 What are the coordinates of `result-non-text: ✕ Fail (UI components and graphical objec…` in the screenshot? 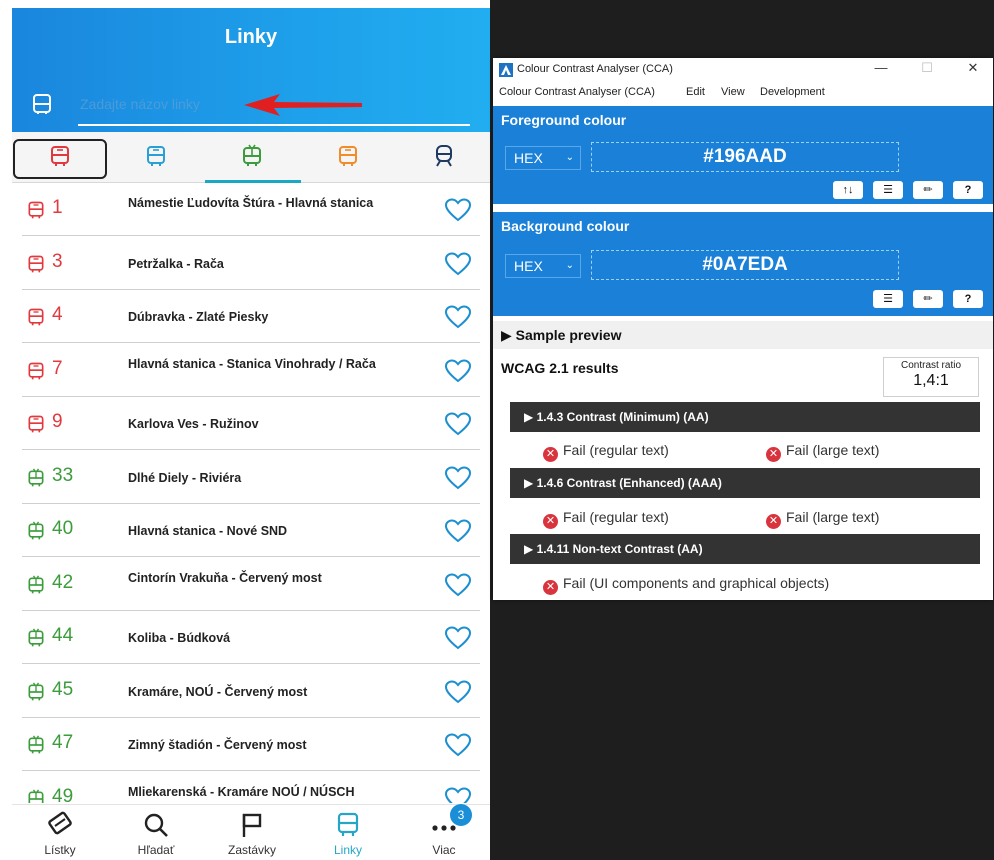 It's located at (686, 585).